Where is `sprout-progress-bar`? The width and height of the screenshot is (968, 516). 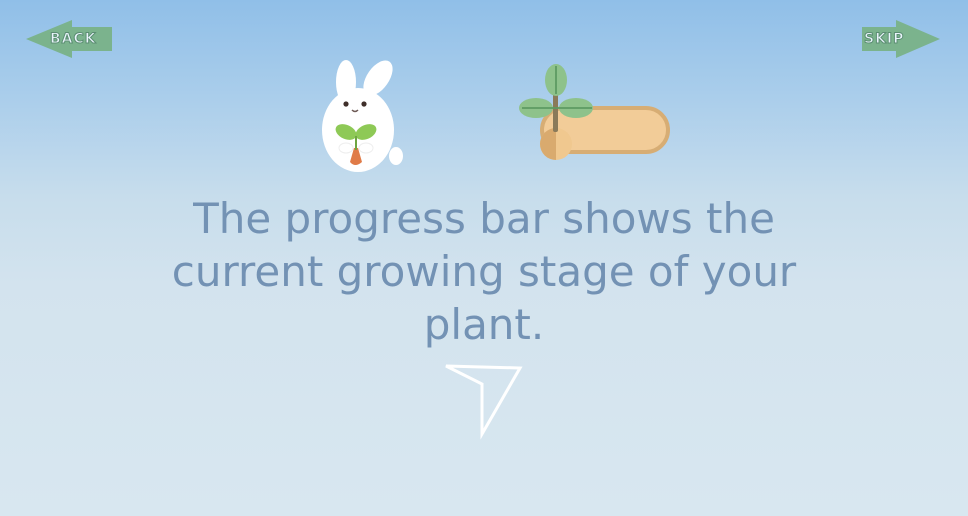
sprout-progress-bar is located at coordinates (594, 112).